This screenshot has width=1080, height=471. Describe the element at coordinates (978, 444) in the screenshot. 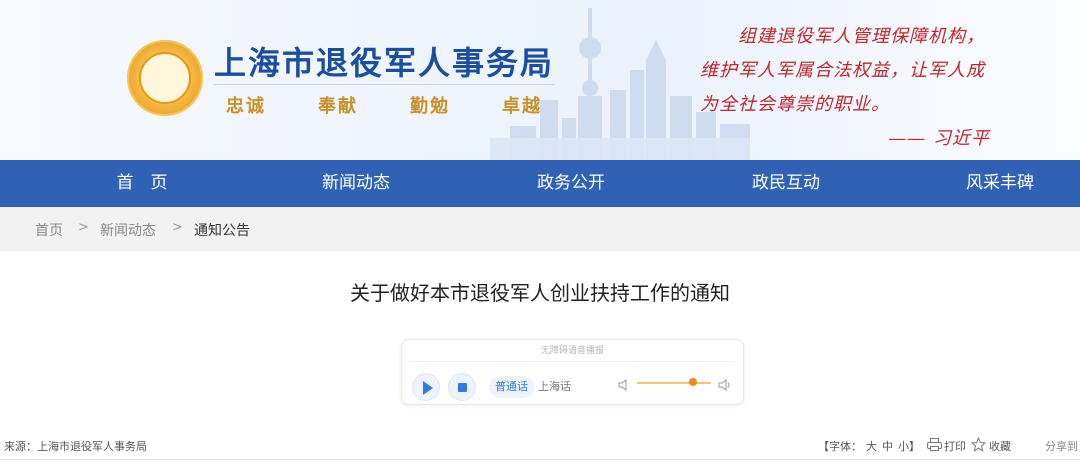

I see `star-icon` at that location.